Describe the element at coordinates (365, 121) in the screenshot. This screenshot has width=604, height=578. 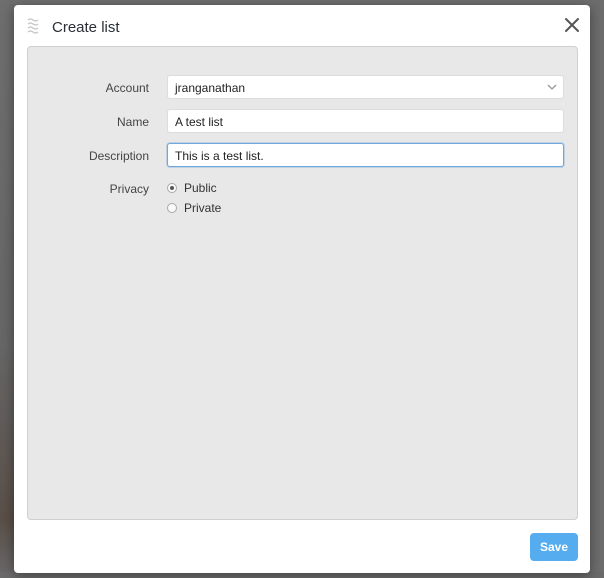
I see `name-input: A test list` at that location.